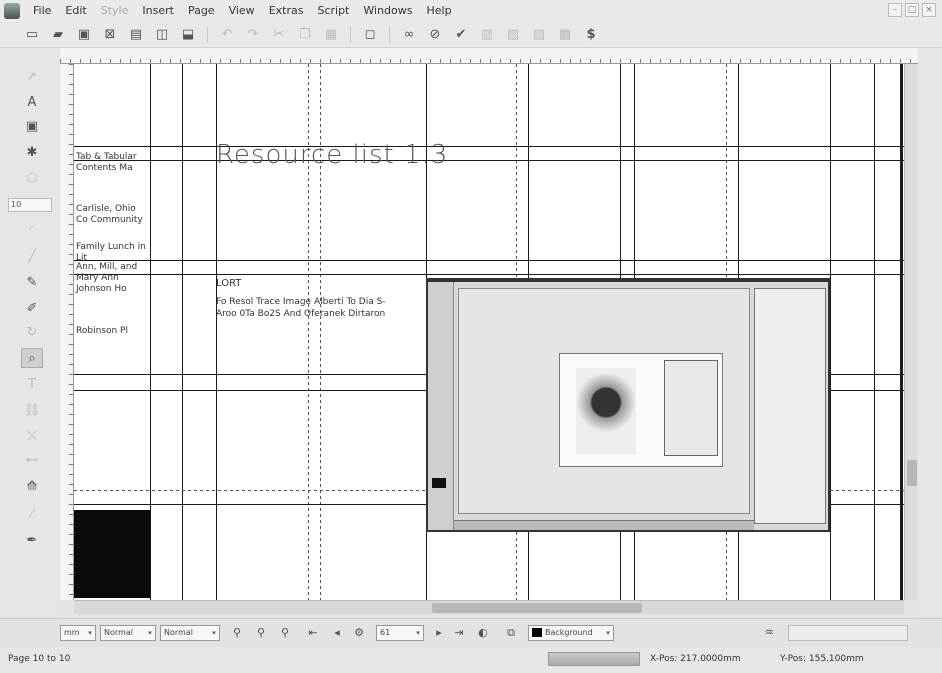 The width and height of the screenshot is (942, 673). Describe the element at coordinates (32, 152) in the screenshot. I see `shape-icon: ✱` at that location.